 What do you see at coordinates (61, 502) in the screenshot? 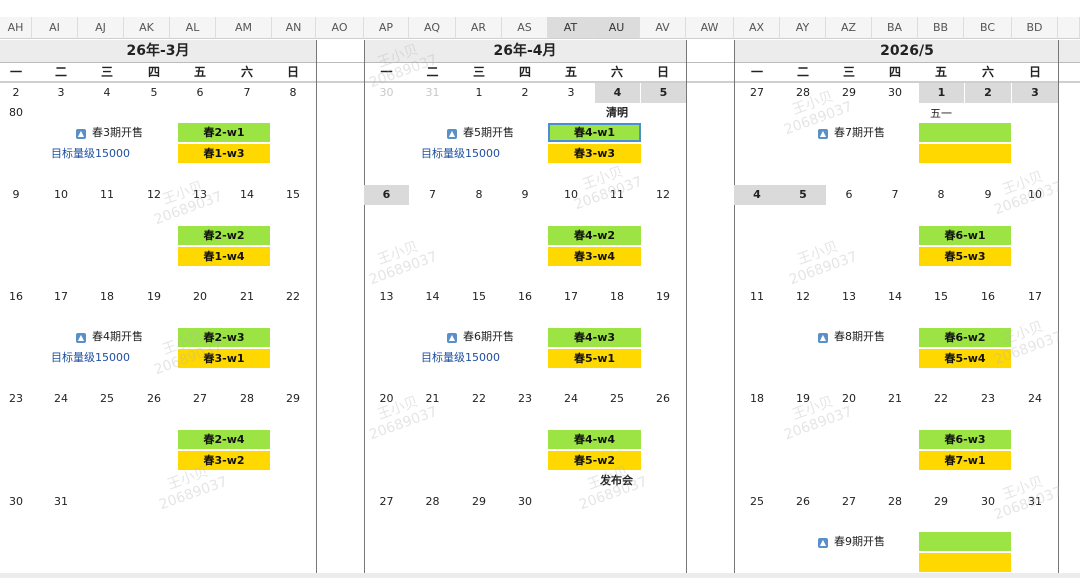
I see `day-cell: 31` at bounding box center [61, 502].